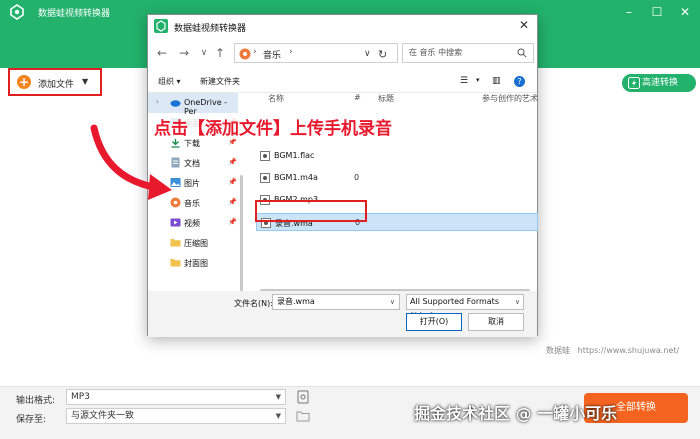 This screenshot has width=700, height=439. What do you see at coordinates (175, 103) in the screenshot?
I see `cloud-icon` at bounding box center [175, 103].